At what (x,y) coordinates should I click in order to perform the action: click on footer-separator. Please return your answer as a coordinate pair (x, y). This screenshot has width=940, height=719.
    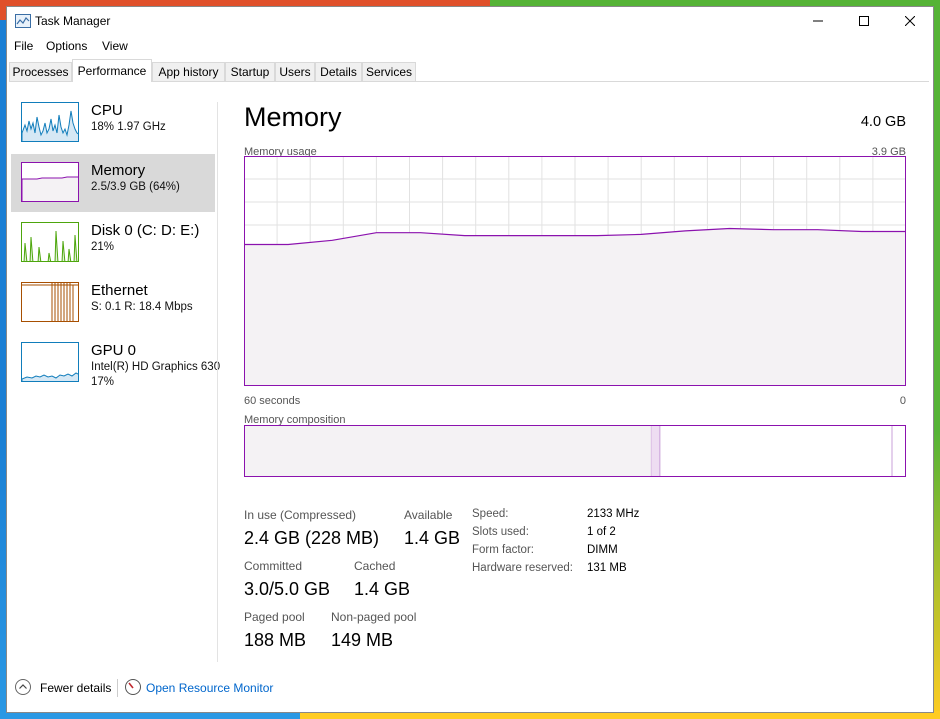
    Looking at the image, I should click on (117, 688).